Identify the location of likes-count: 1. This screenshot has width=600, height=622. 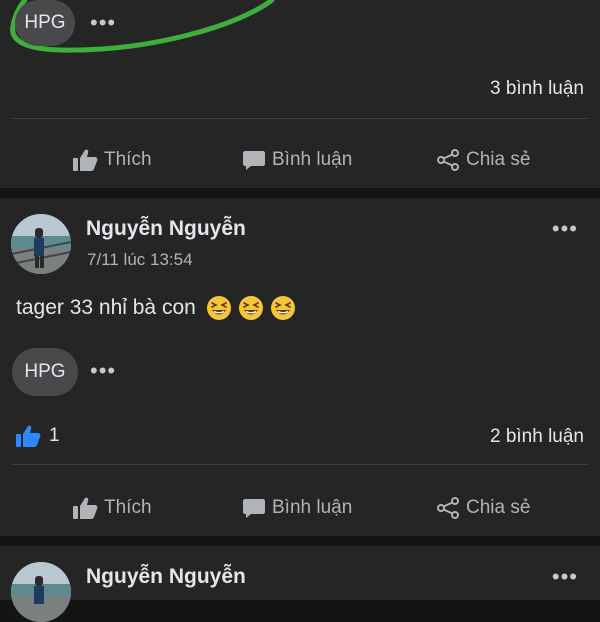
(54, 435).